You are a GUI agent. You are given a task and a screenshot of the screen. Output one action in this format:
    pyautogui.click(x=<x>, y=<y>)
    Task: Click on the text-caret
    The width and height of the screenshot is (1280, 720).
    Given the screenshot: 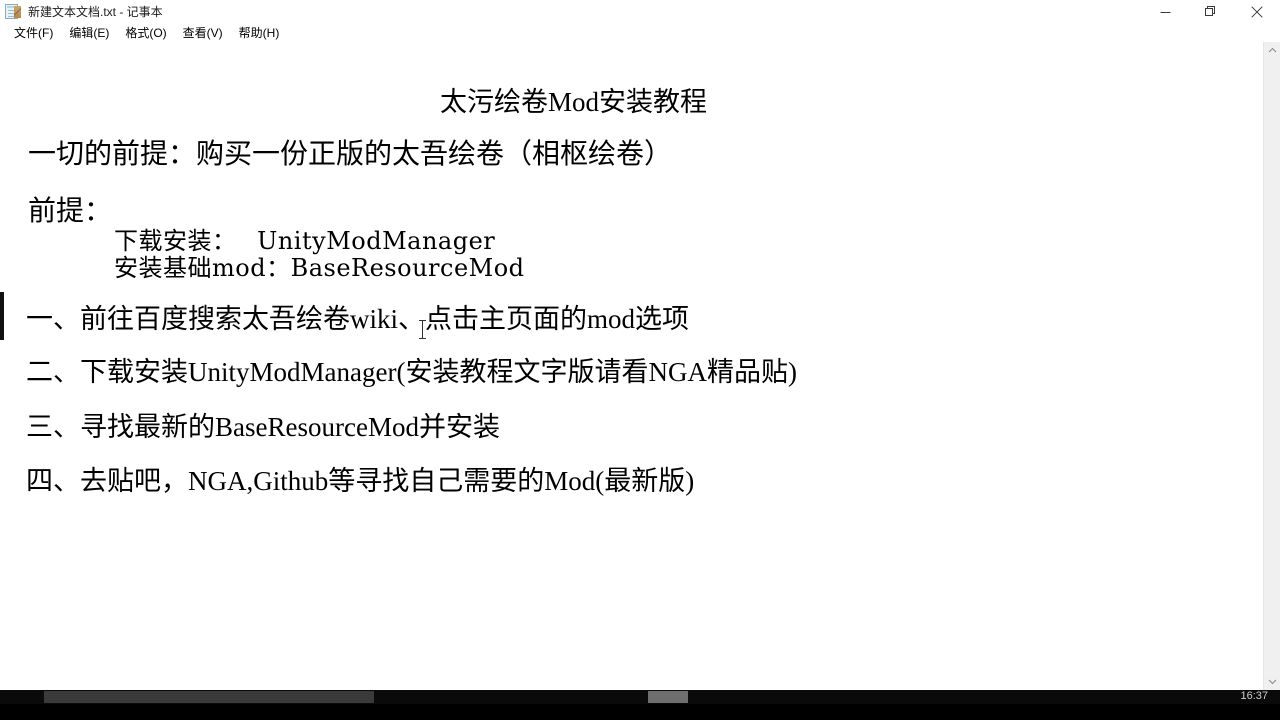 What is the action you would take?
    pyautogui.click(x=2, y=316)
    